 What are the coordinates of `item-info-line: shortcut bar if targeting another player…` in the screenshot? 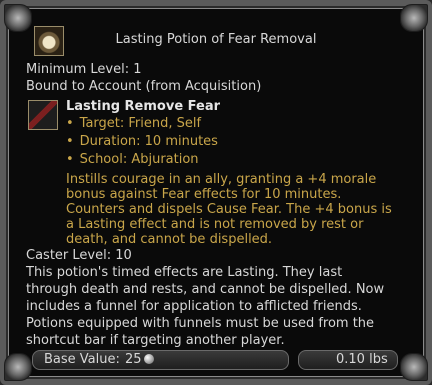 It's located at (155, 340).